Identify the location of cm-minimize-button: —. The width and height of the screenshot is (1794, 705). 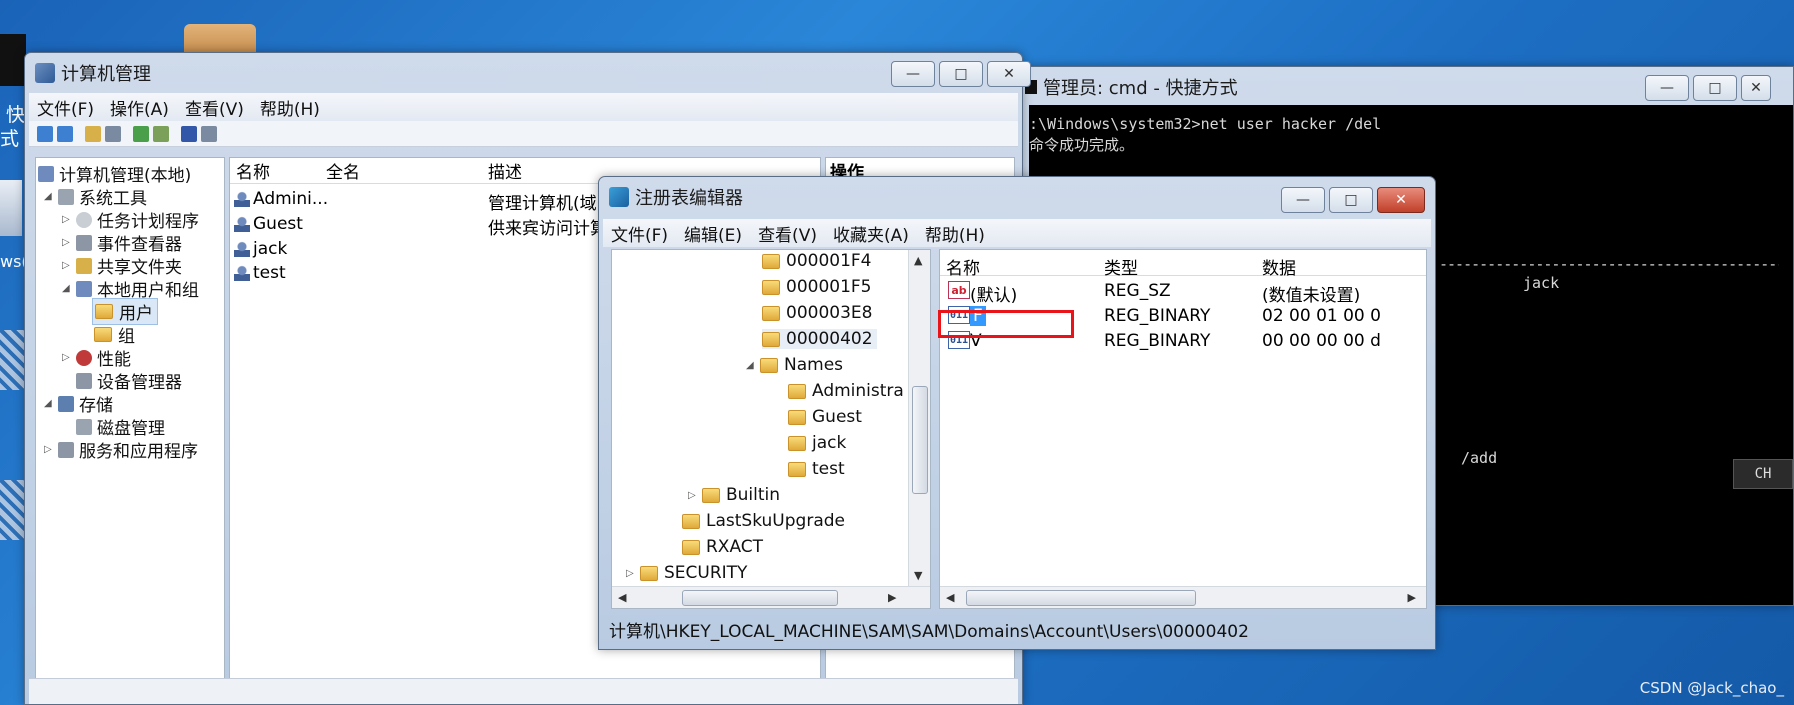
(913, 74).